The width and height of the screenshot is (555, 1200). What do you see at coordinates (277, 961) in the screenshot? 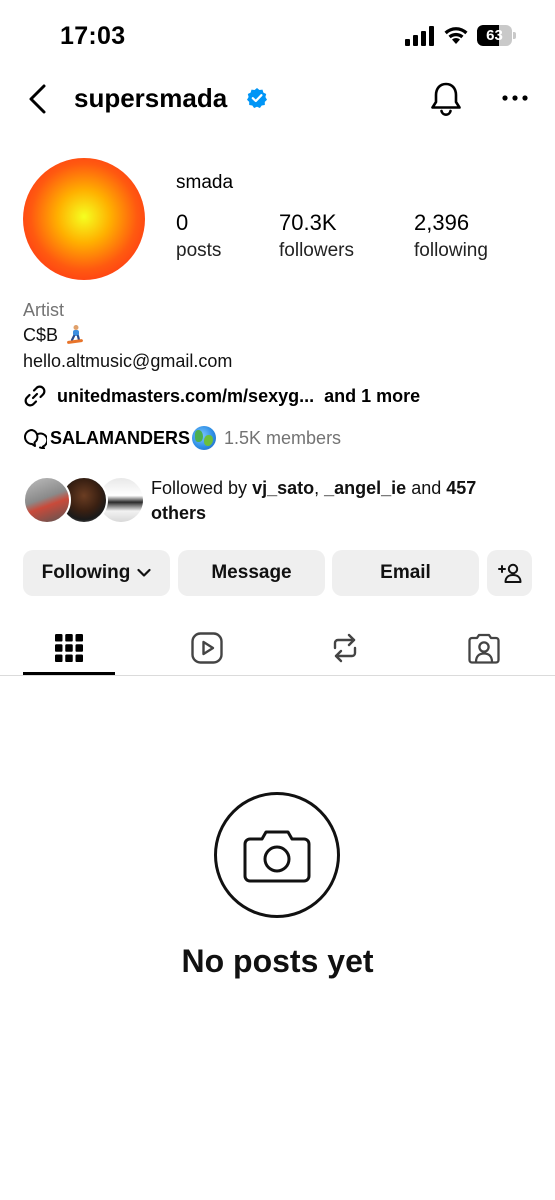
I see `empty-state-title: No posts yet` at bounding box center [277, 961].